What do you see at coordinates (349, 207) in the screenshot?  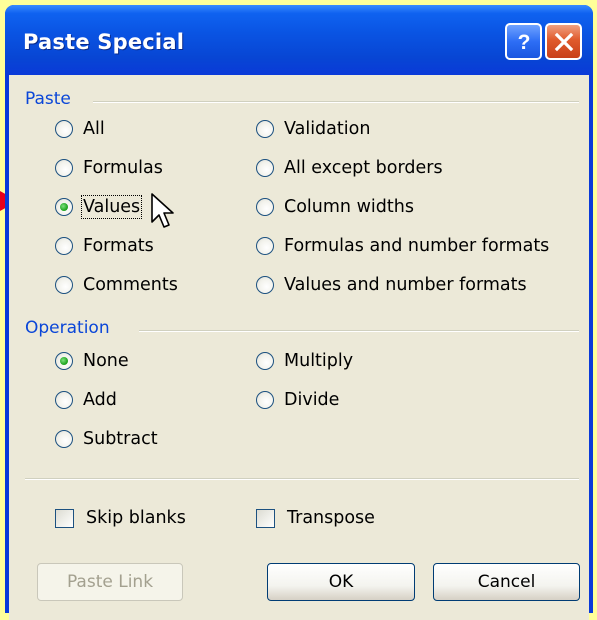 I see `radio-label: Column widths` at bounding box center [349, 207].